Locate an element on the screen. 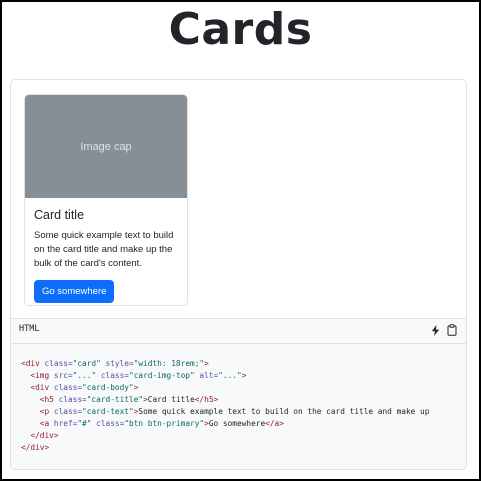 The width and height of the screenshot is (481, 481). code-token: "card-body" is located at coordinates (108, 387).